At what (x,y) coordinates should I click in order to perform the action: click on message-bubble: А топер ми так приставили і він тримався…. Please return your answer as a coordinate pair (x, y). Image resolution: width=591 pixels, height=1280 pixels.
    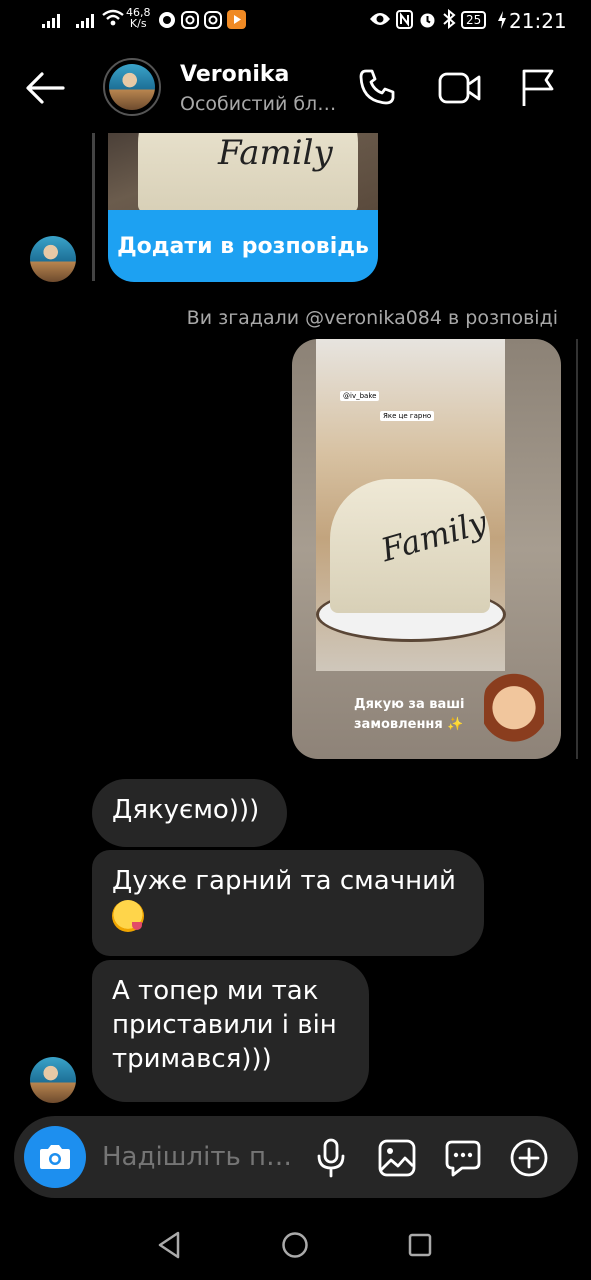
    Looking at the image, I should click on (230, 1031).